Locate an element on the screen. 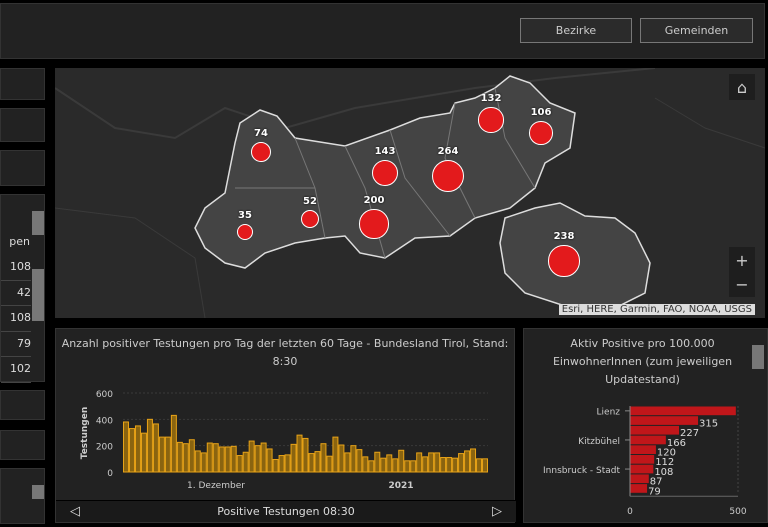  next-button: ▷ is located at coordinates (497, 511).